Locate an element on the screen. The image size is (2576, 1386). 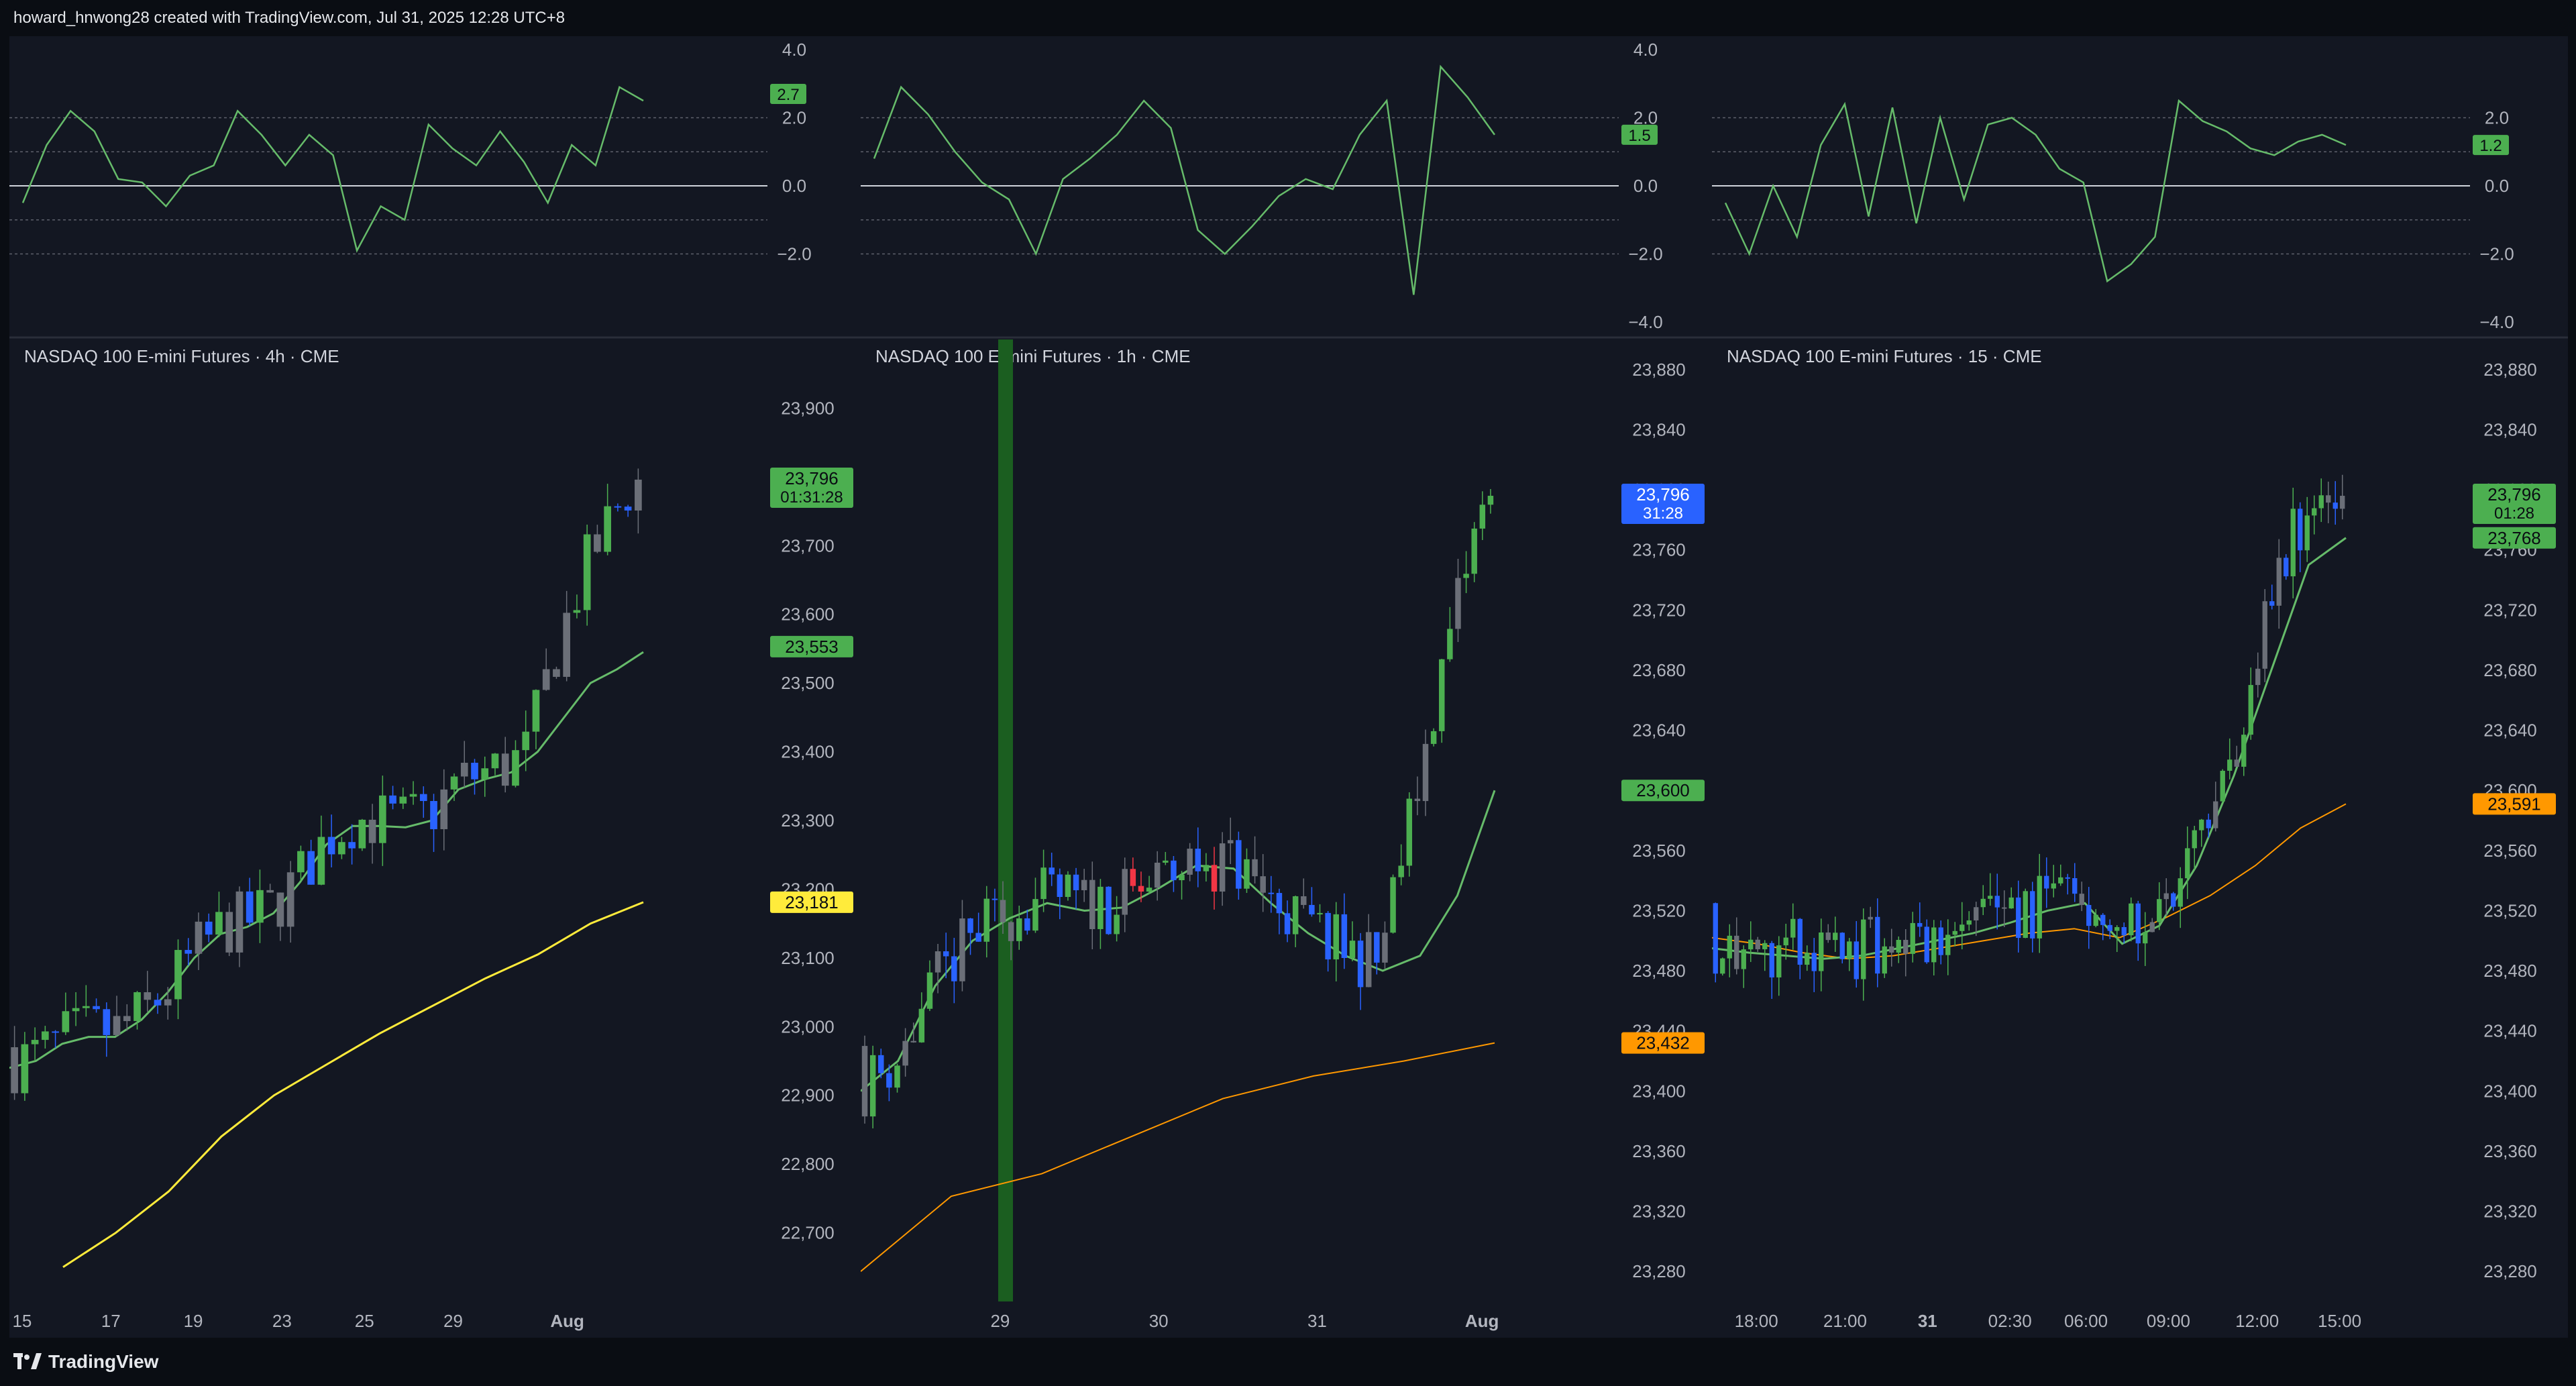
tradingview-brand: TradingView is located at coordinates (85, 1362).